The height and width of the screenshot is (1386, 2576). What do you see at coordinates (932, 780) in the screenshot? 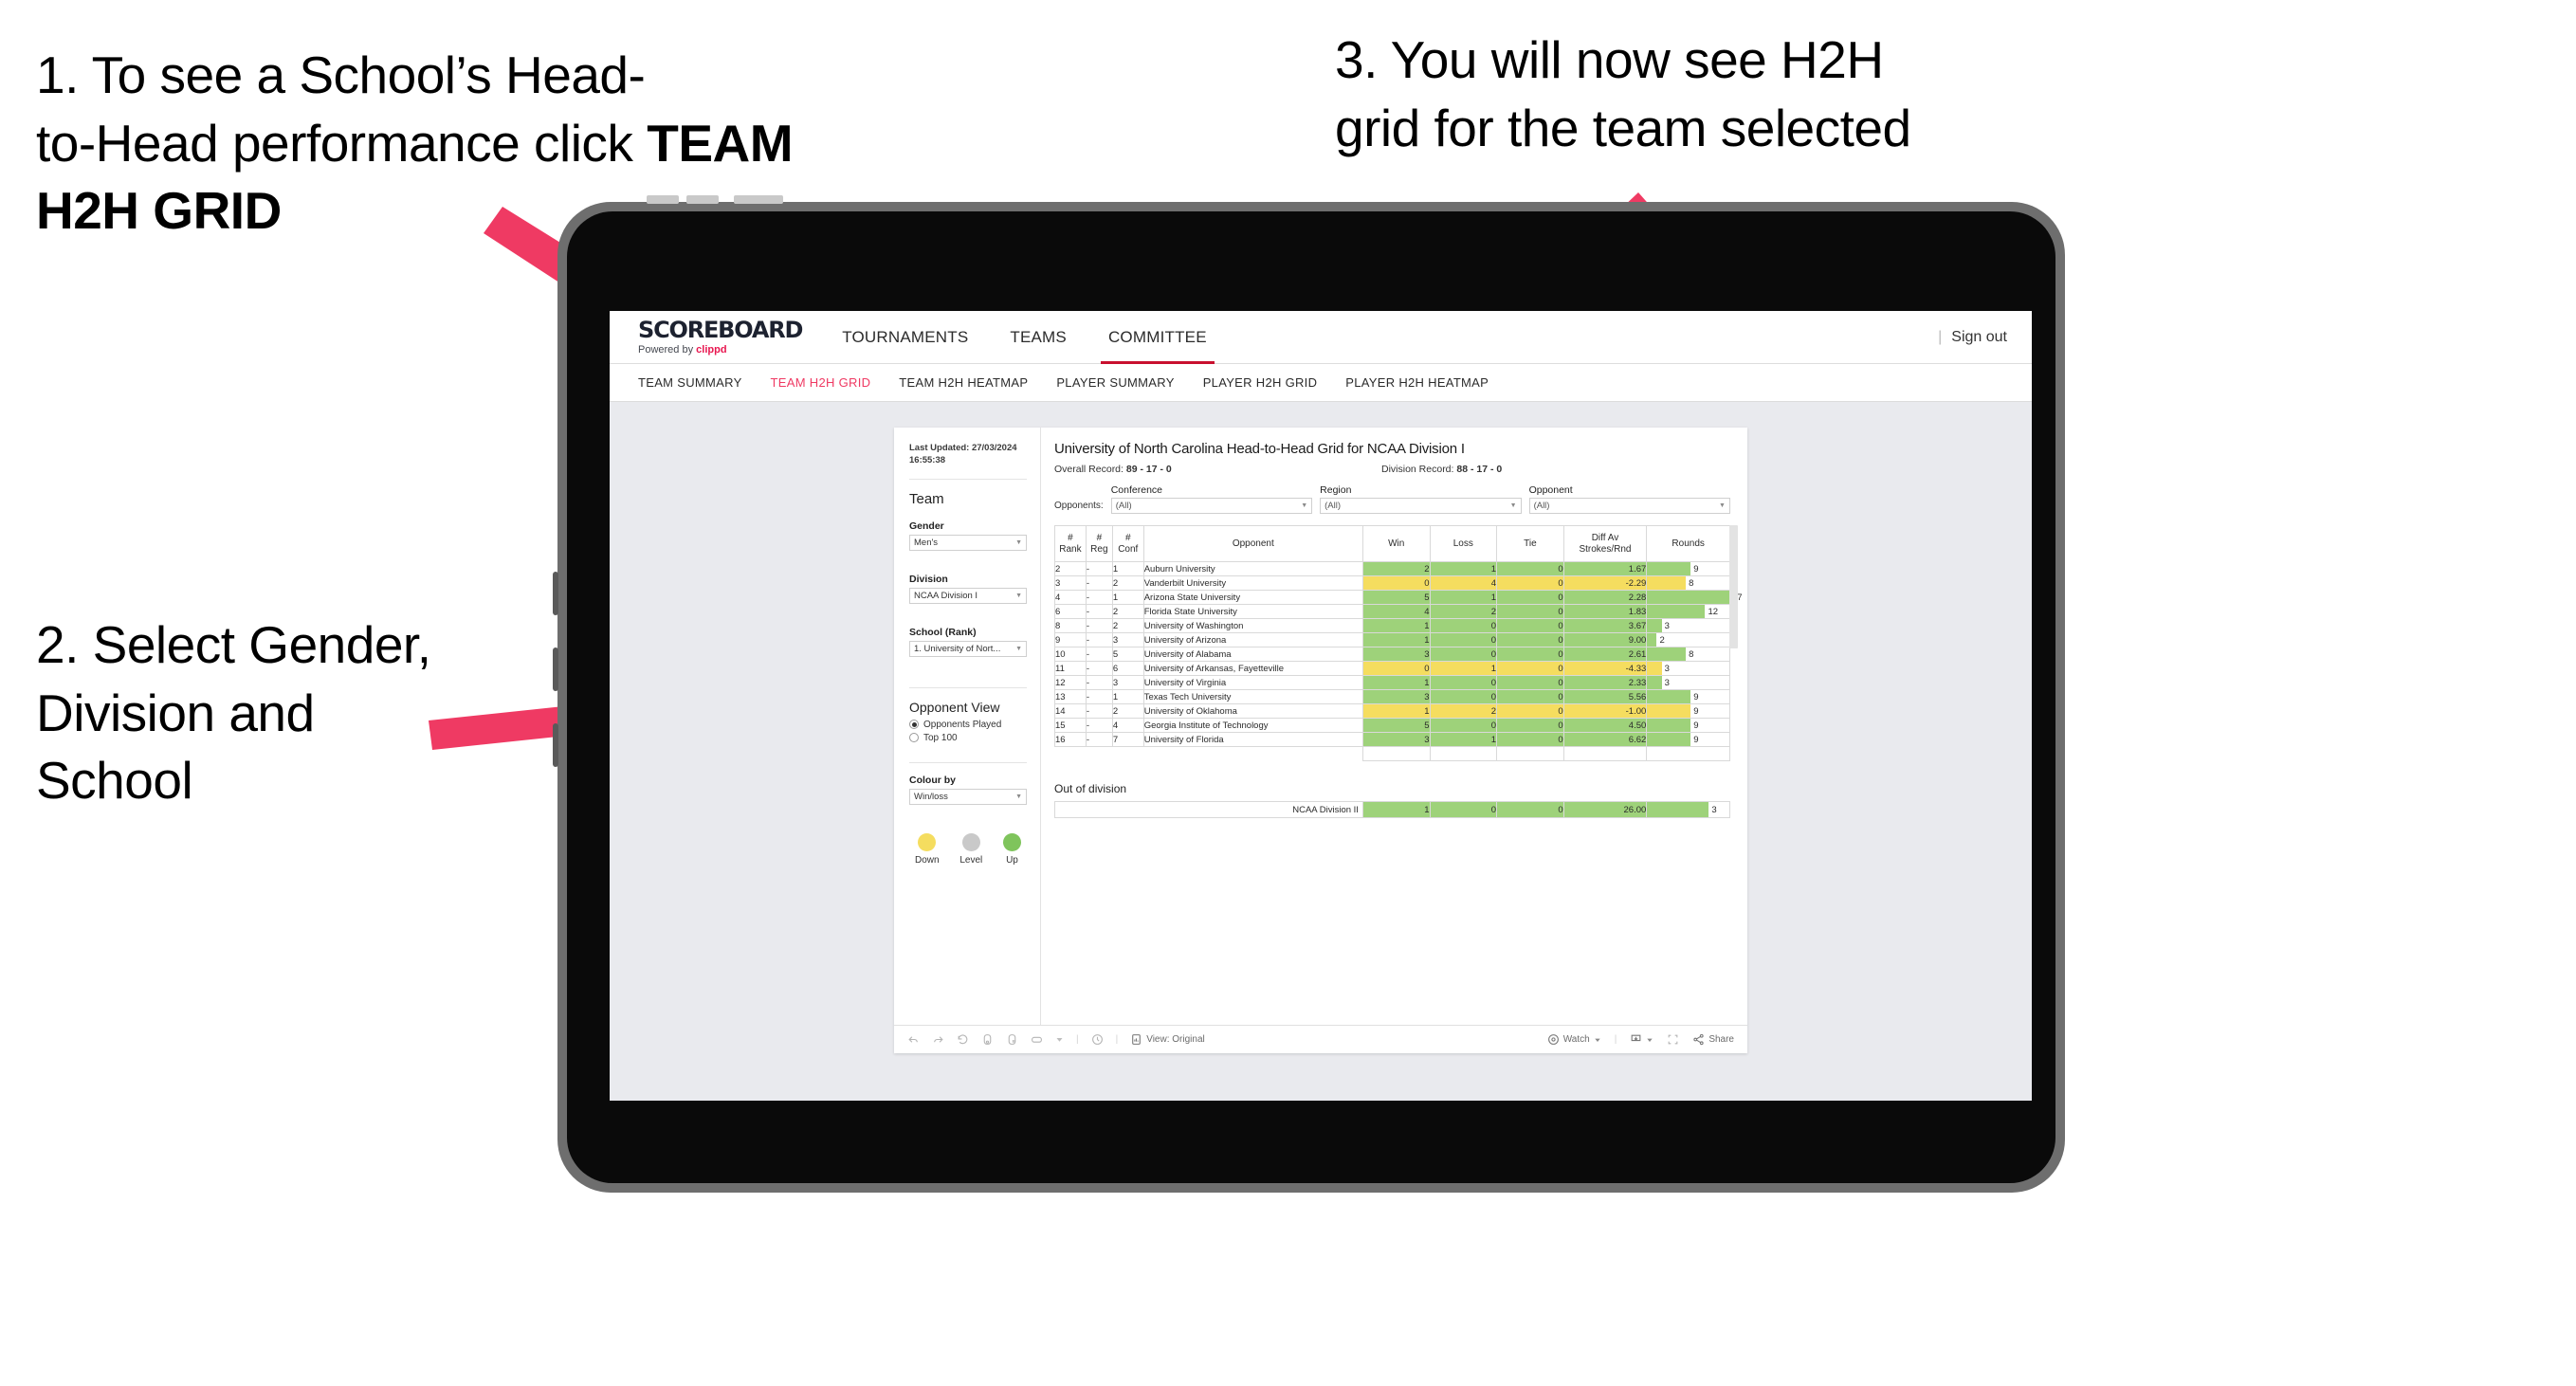
I see `colour-by-label: Colour by` at bounding box center [932, 780].